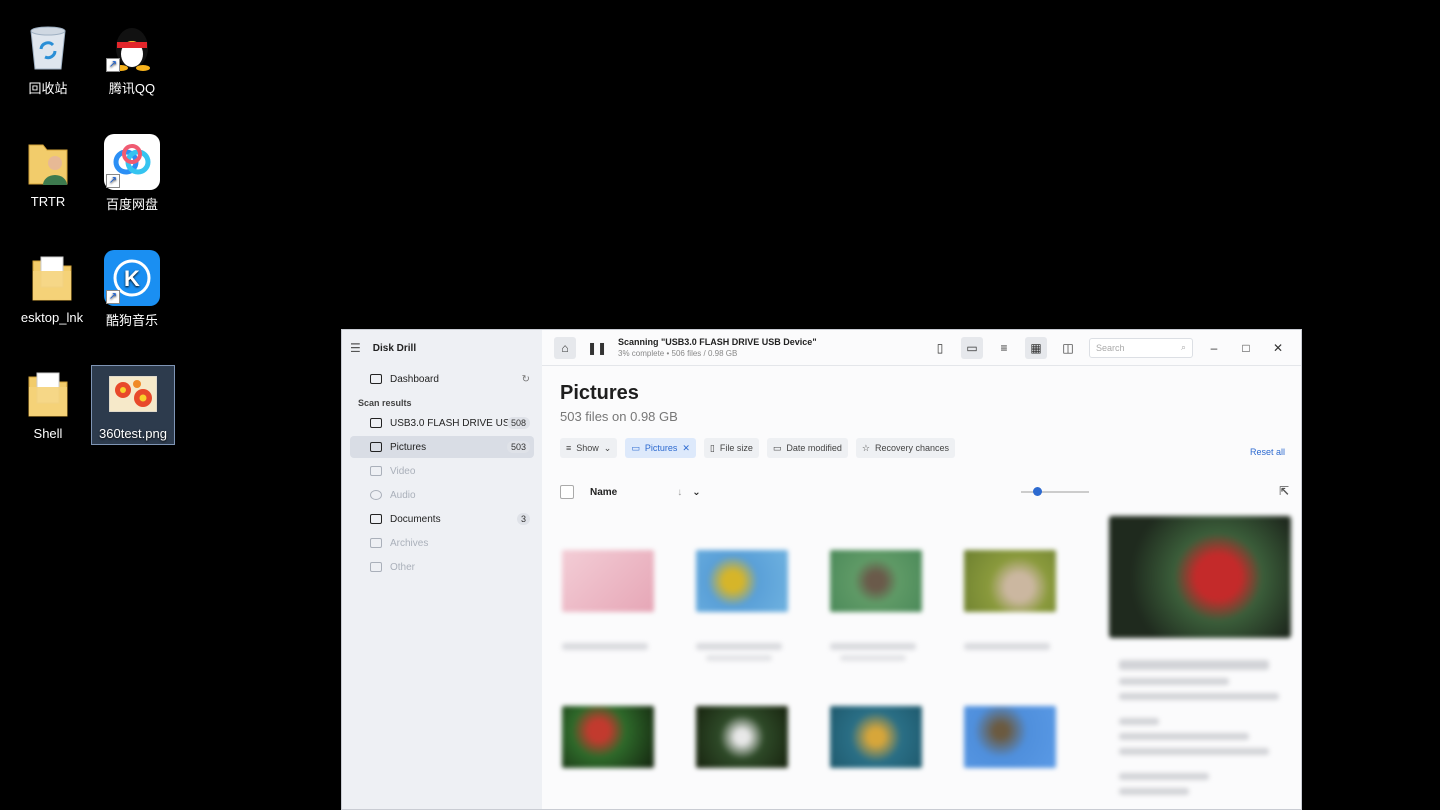 Image resolution: width=1440 pixels, height=810 pixels. What do you see at coordinates (442, 495) in the screenshot?
I see `sidebar-item-audio: Audio` at bounding box center [442, 495].